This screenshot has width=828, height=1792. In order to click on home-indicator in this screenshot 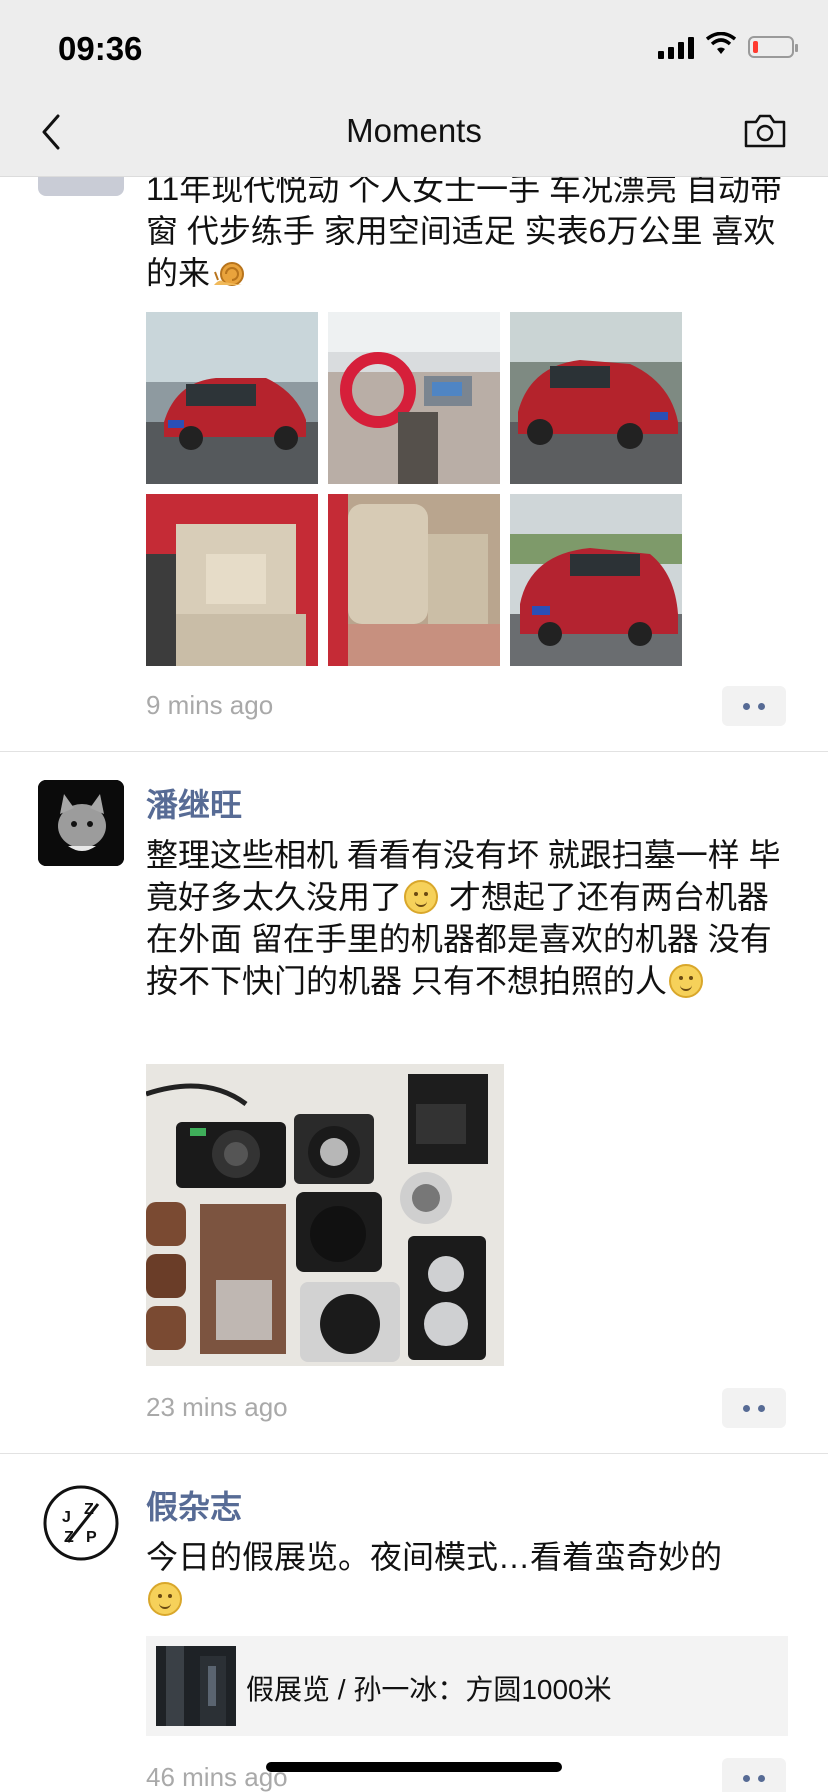, I will do `click(414, 1767)`.